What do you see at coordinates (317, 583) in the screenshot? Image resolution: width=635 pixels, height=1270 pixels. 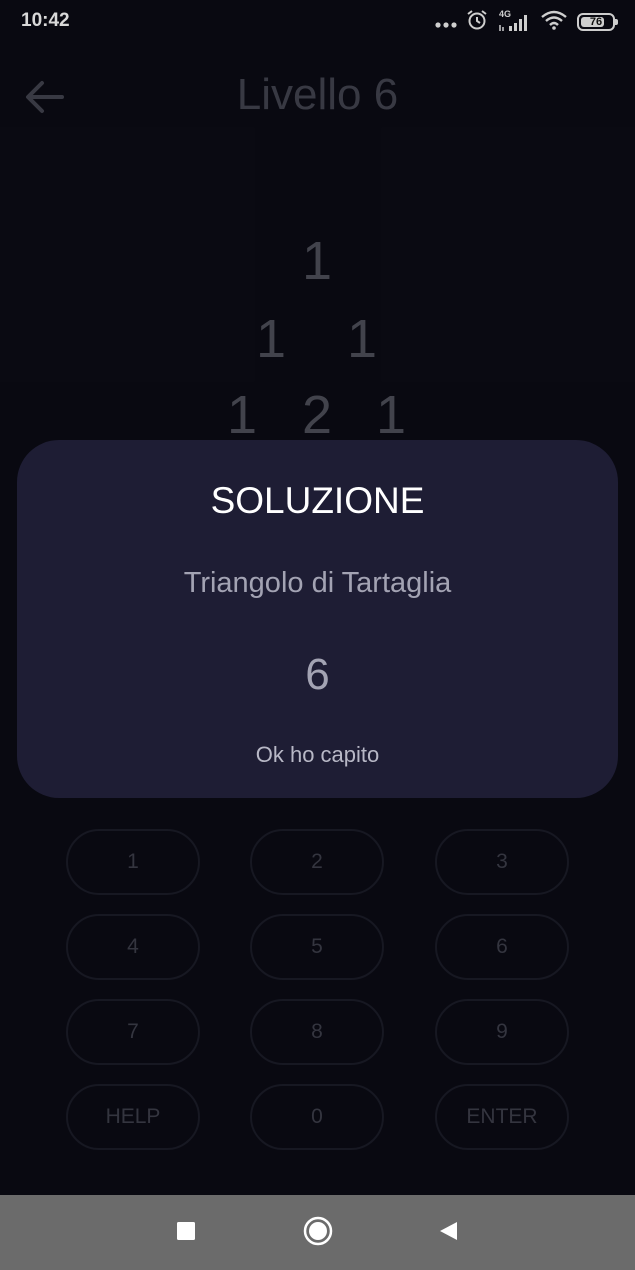 I see `dialog-subtitle: Triangolo di Tartaglia` at bounding box center [317, 583].